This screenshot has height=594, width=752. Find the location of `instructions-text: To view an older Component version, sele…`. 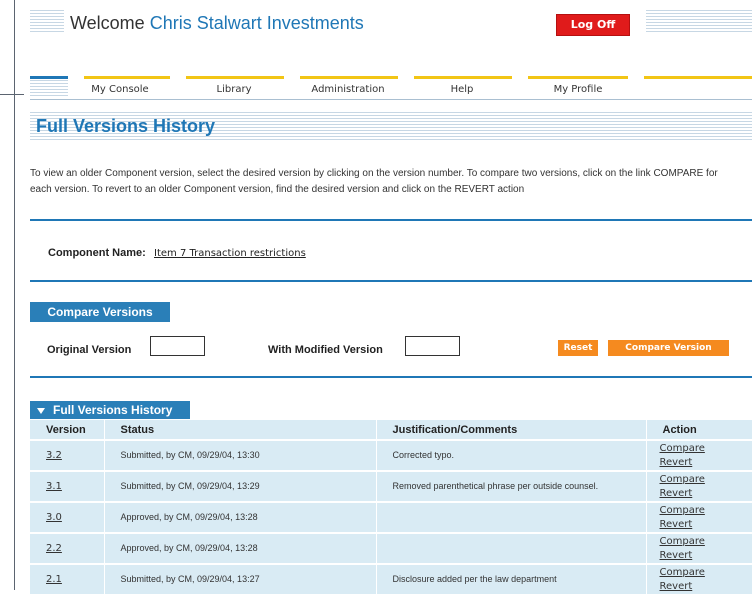

instructions-text: To view an older Component version, sele… is located at coordinates (374, 181).